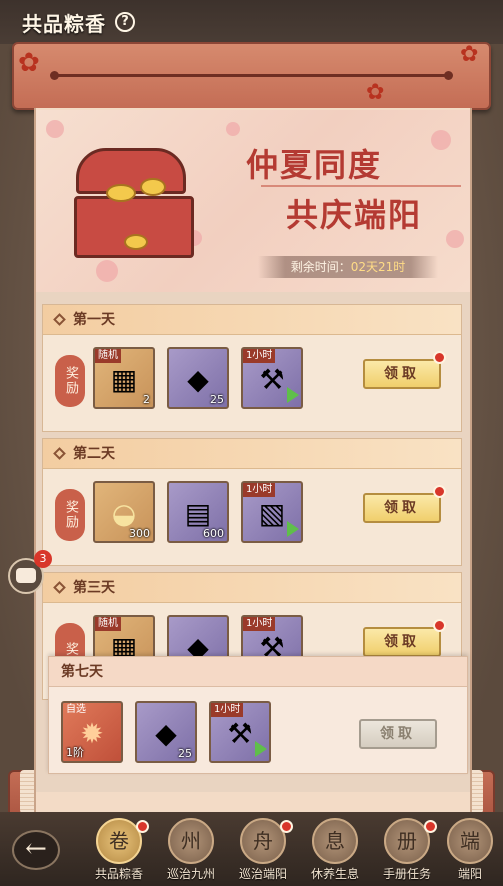  What do you see at coordinates (314, 165) in the screenshot?
I see `slogan-line1: 仲夏同度` at bounding box center [314, 165].